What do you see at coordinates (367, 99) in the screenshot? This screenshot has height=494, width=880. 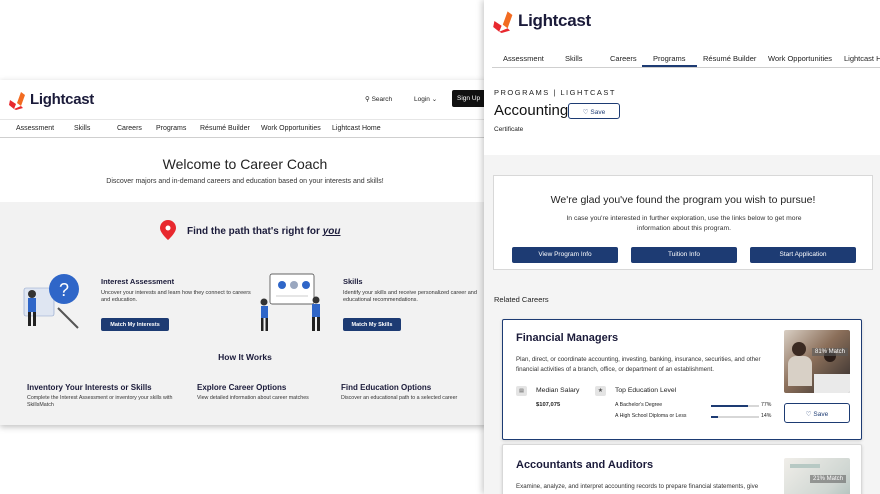 I see `search-icon: ⚲` at bounding box center [367, 99].